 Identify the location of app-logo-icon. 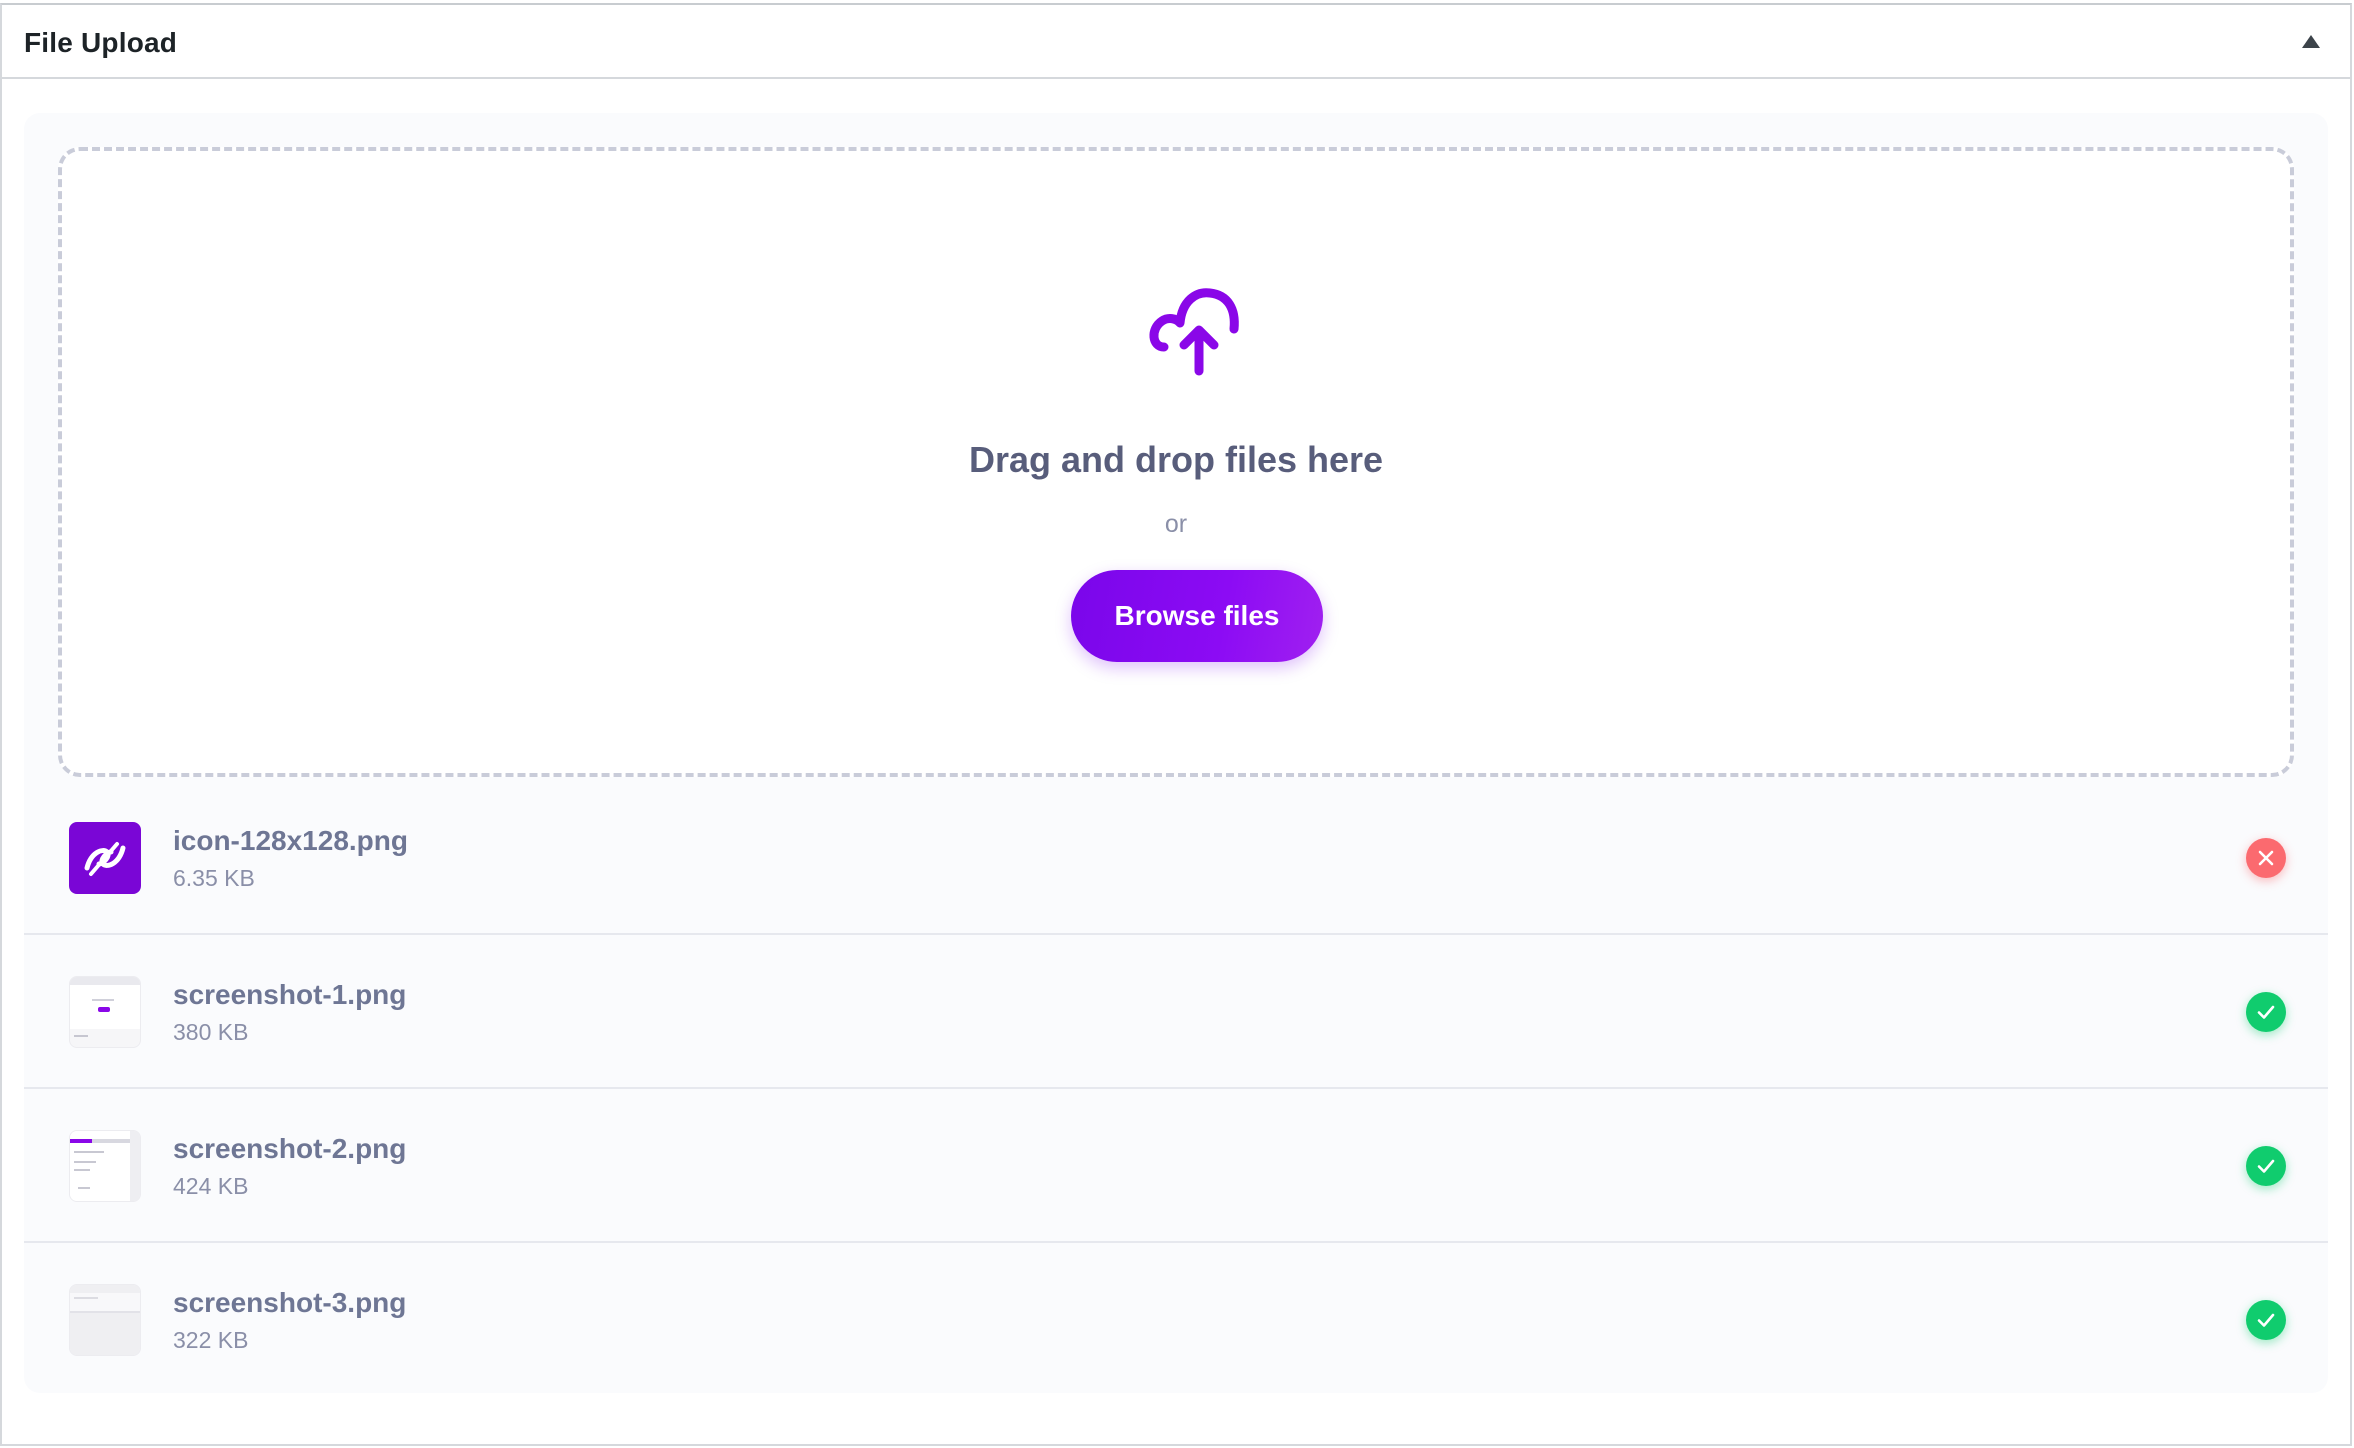
(105, 859).